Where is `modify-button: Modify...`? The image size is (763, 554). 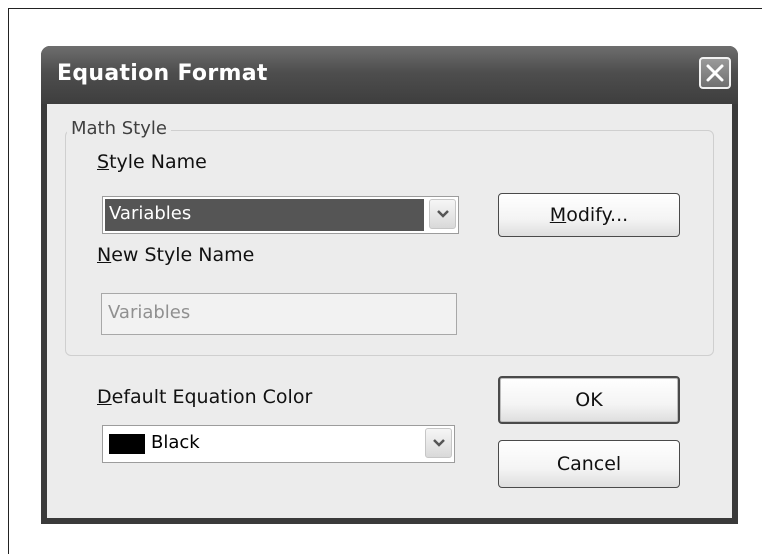 modify-button: Modify... is located at coordinates (589, 215).